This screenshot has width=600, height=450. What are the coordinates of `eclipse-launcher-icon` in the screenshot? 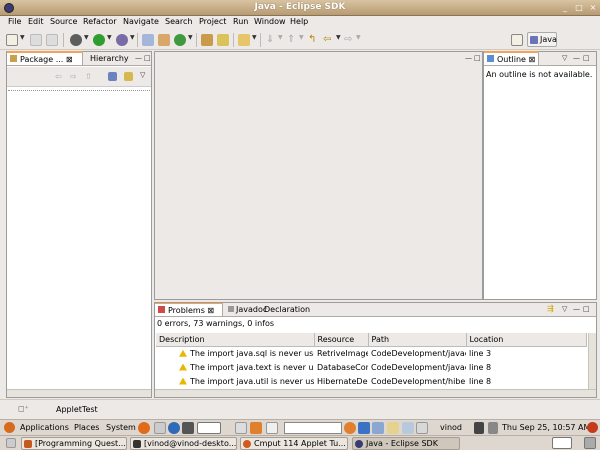 It's located at (209, 428).